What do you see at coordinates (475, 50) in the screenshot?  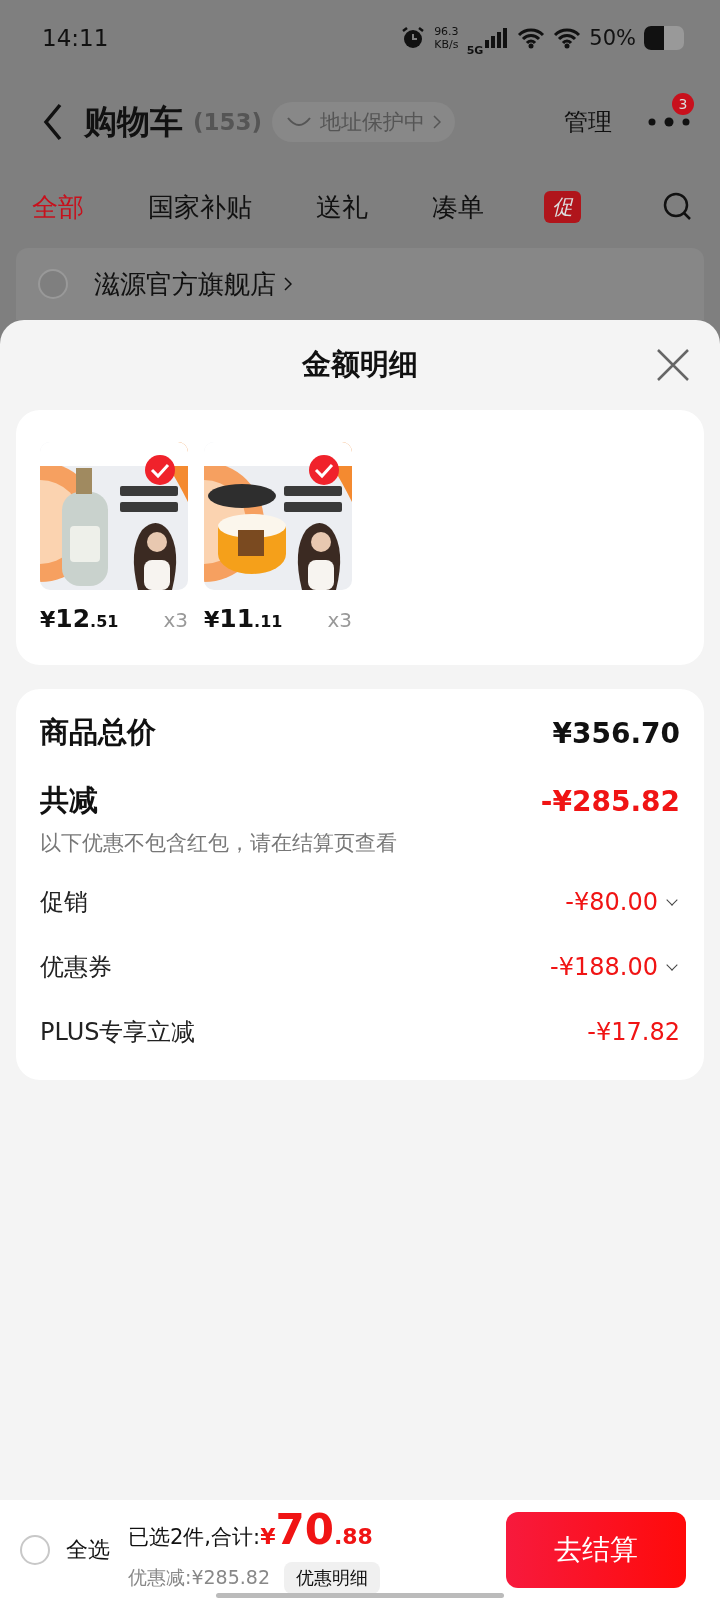 I see `network-type: 5G` at bounding box center [475, 50].